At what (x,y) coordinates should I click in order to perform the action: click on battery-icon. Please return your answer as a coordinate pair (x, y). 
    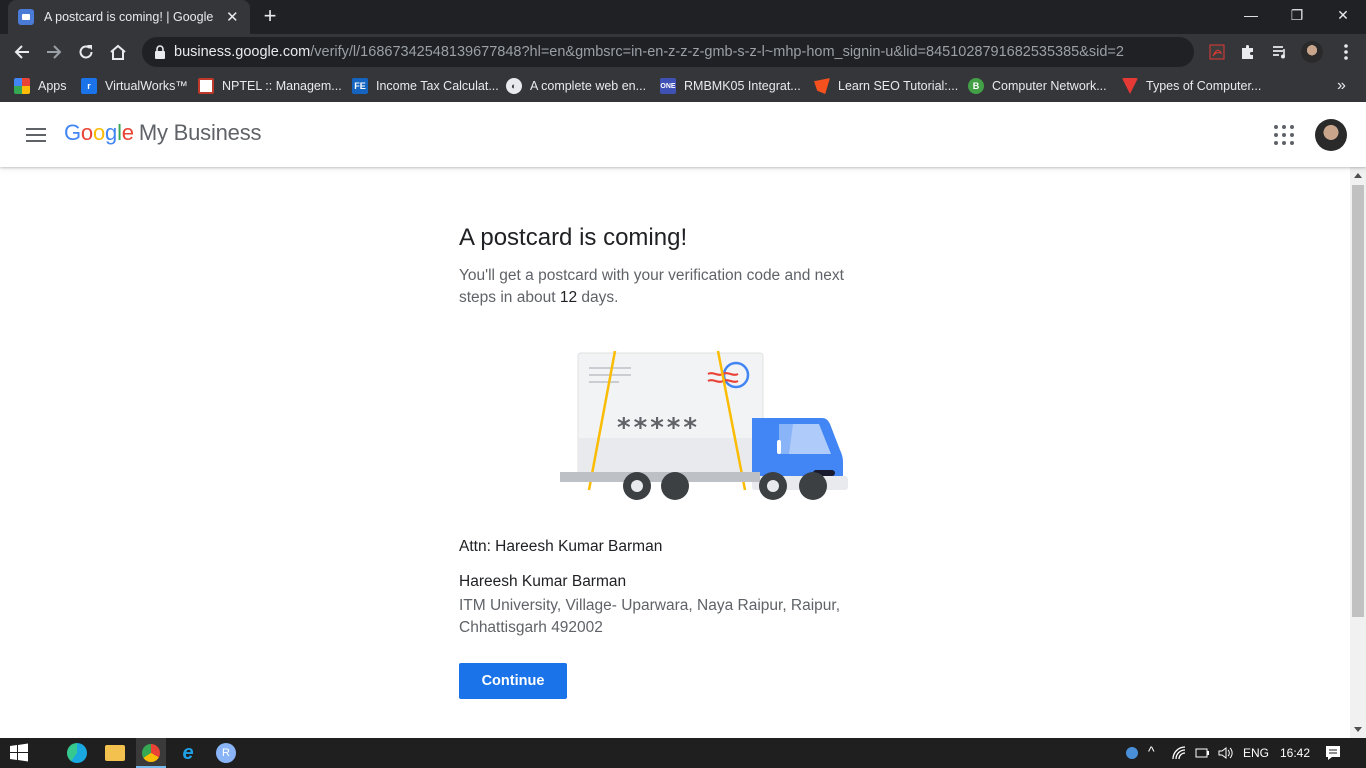
    Looking at the image, I should click on (1202, 753).